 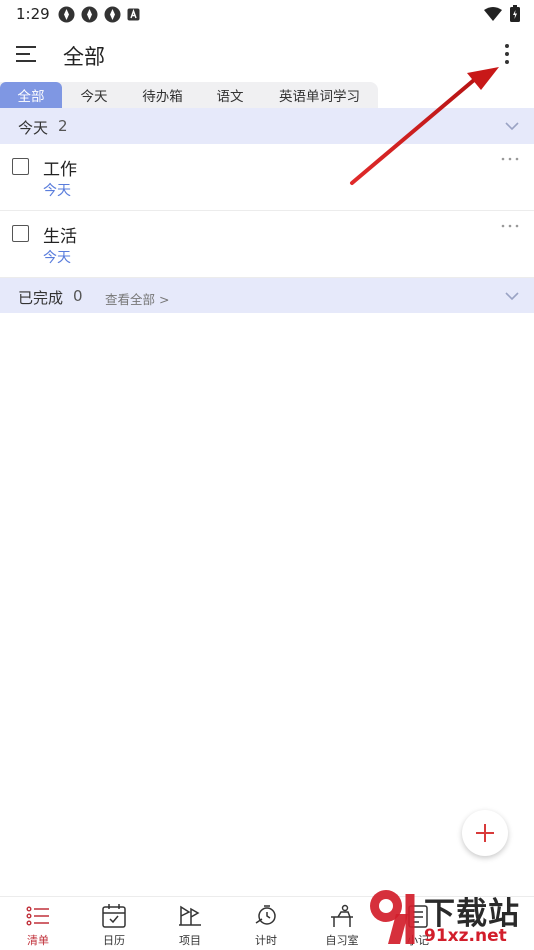 What do you see at coordinates (133, 14) in the screenshot?
I see `keyboard-a-icon` at bounding box center [133, 14].